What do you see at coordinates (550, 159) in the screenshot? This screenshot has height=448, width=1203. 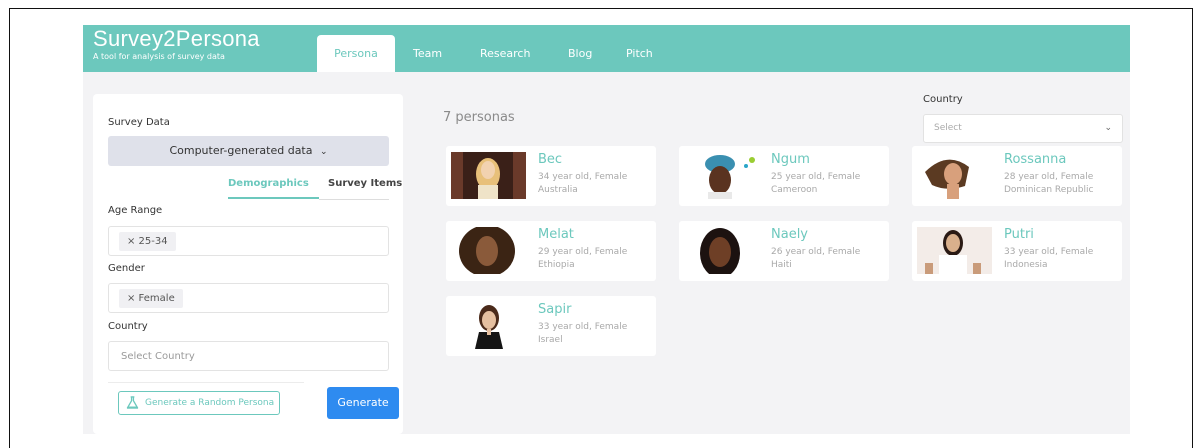 I see `persona-name: Bec` at bounding box center [550, 159].